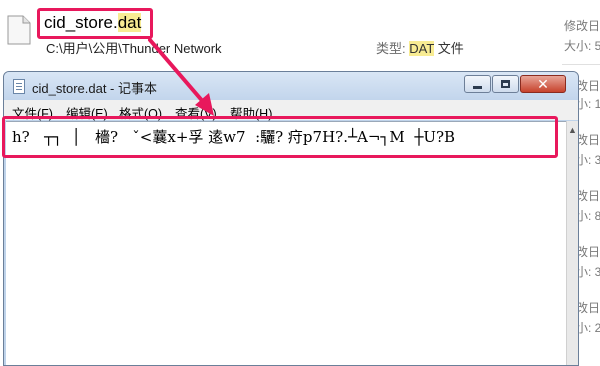 This screenshot has width=600, height=366. Describe the element at coordinates (19, 30) in the screenshot. I see `file-icon` at that location.